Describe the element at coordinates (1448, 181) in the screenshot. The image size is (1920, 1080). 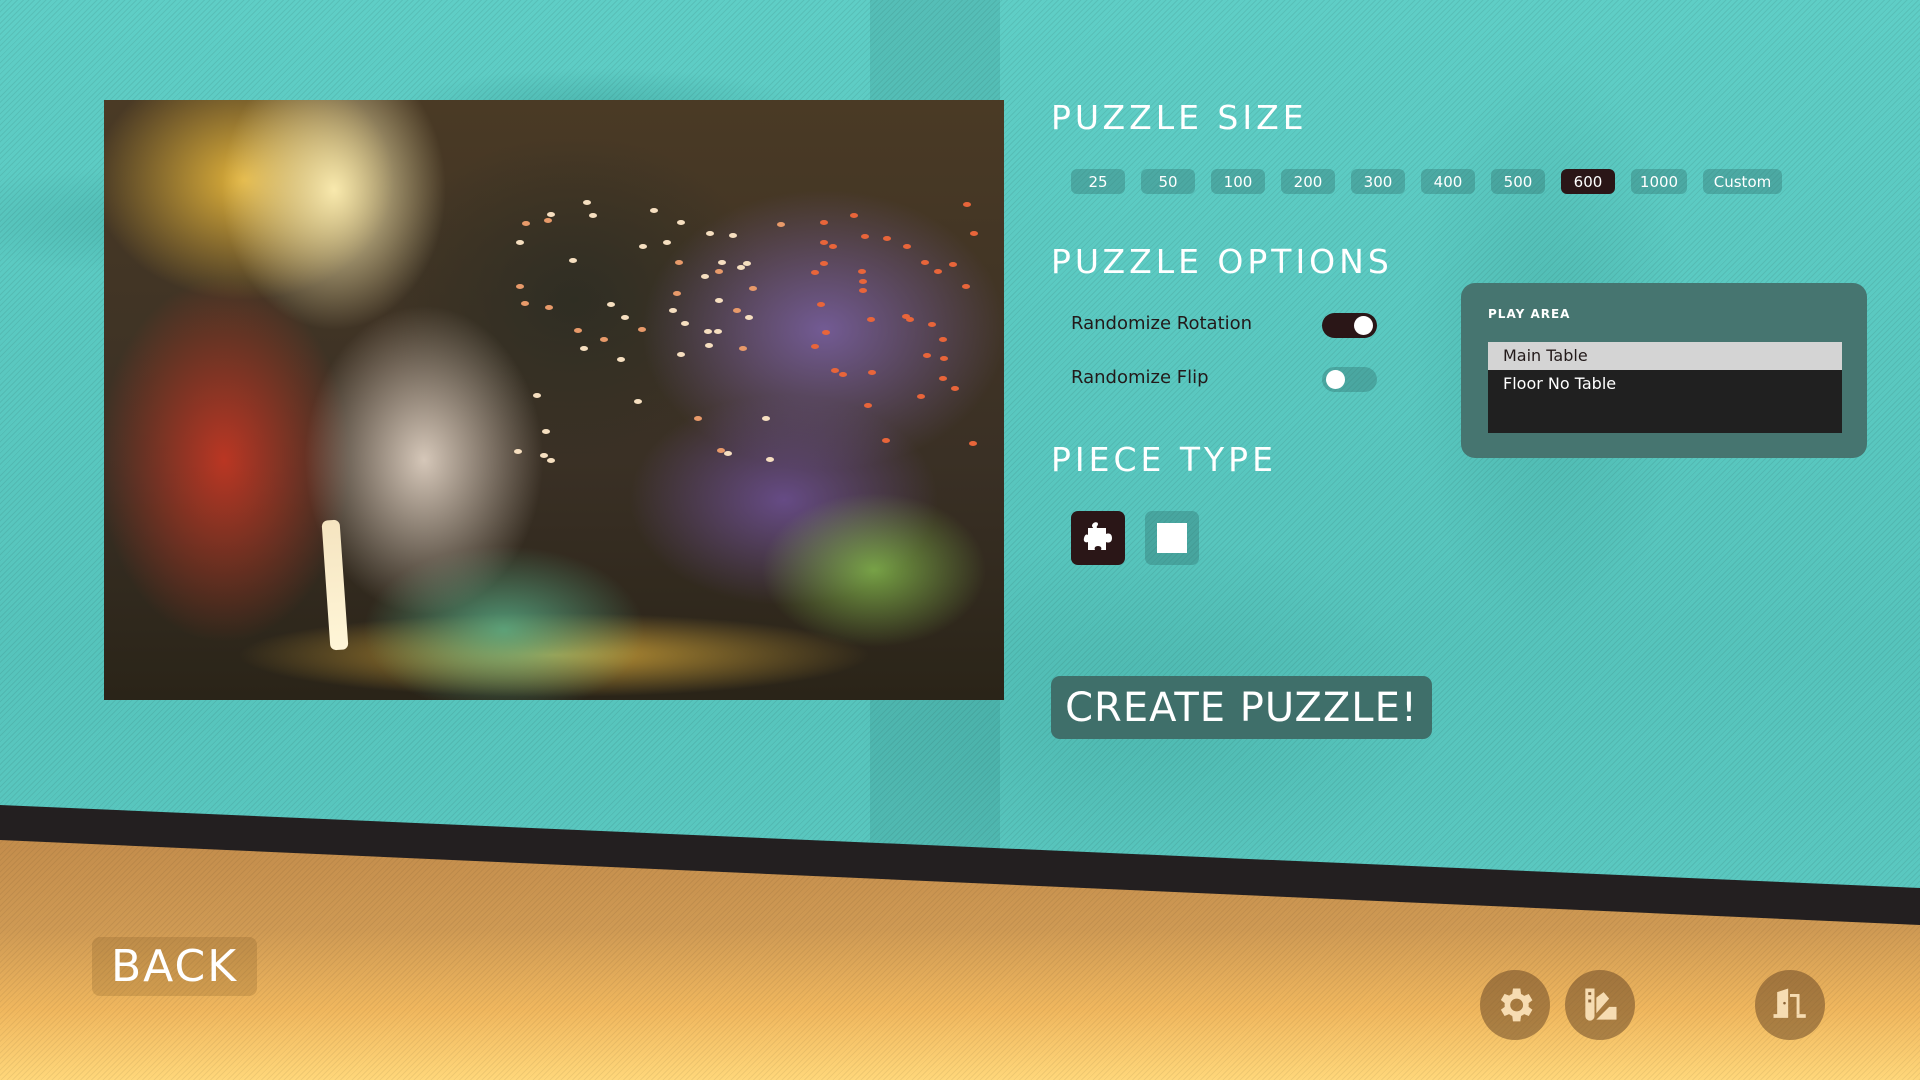
I see `size-option-400: 400` at that location.